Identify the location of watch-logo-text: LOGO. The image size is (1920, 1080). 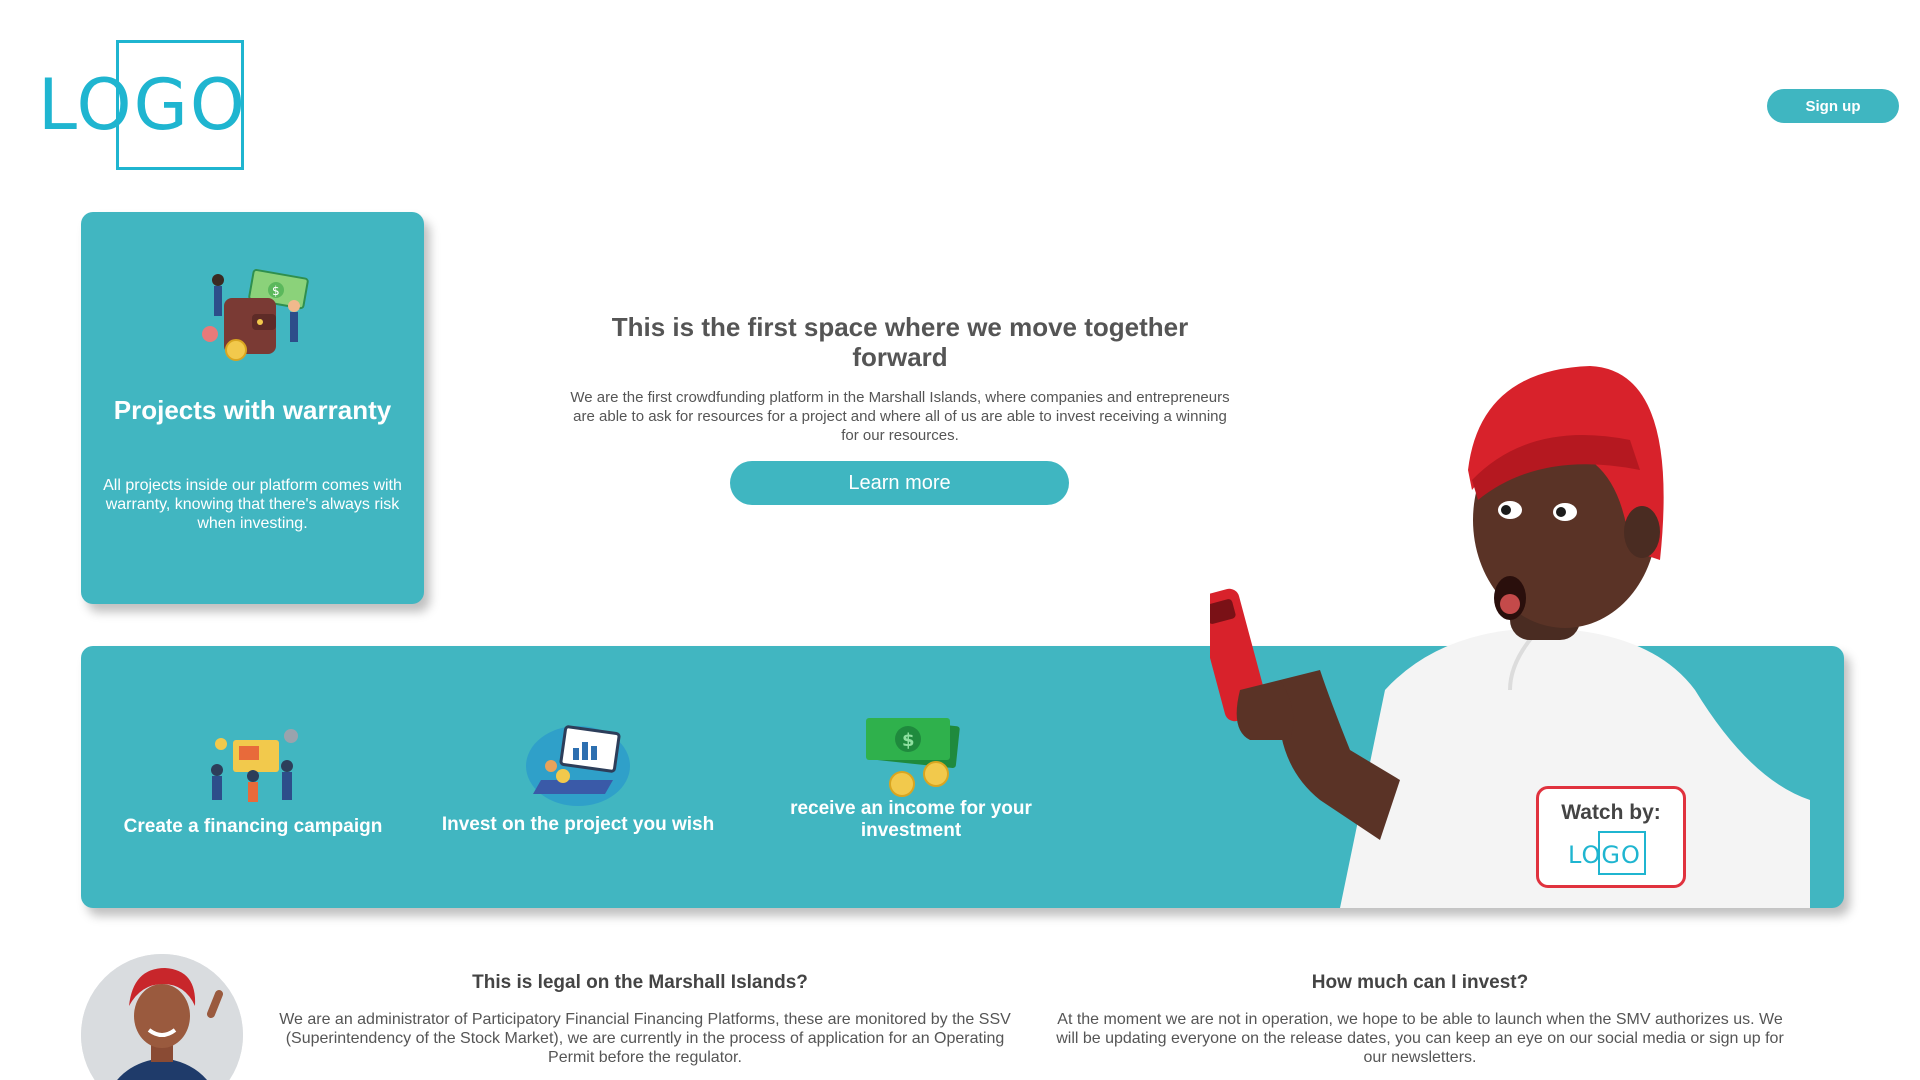
(1604, 855).